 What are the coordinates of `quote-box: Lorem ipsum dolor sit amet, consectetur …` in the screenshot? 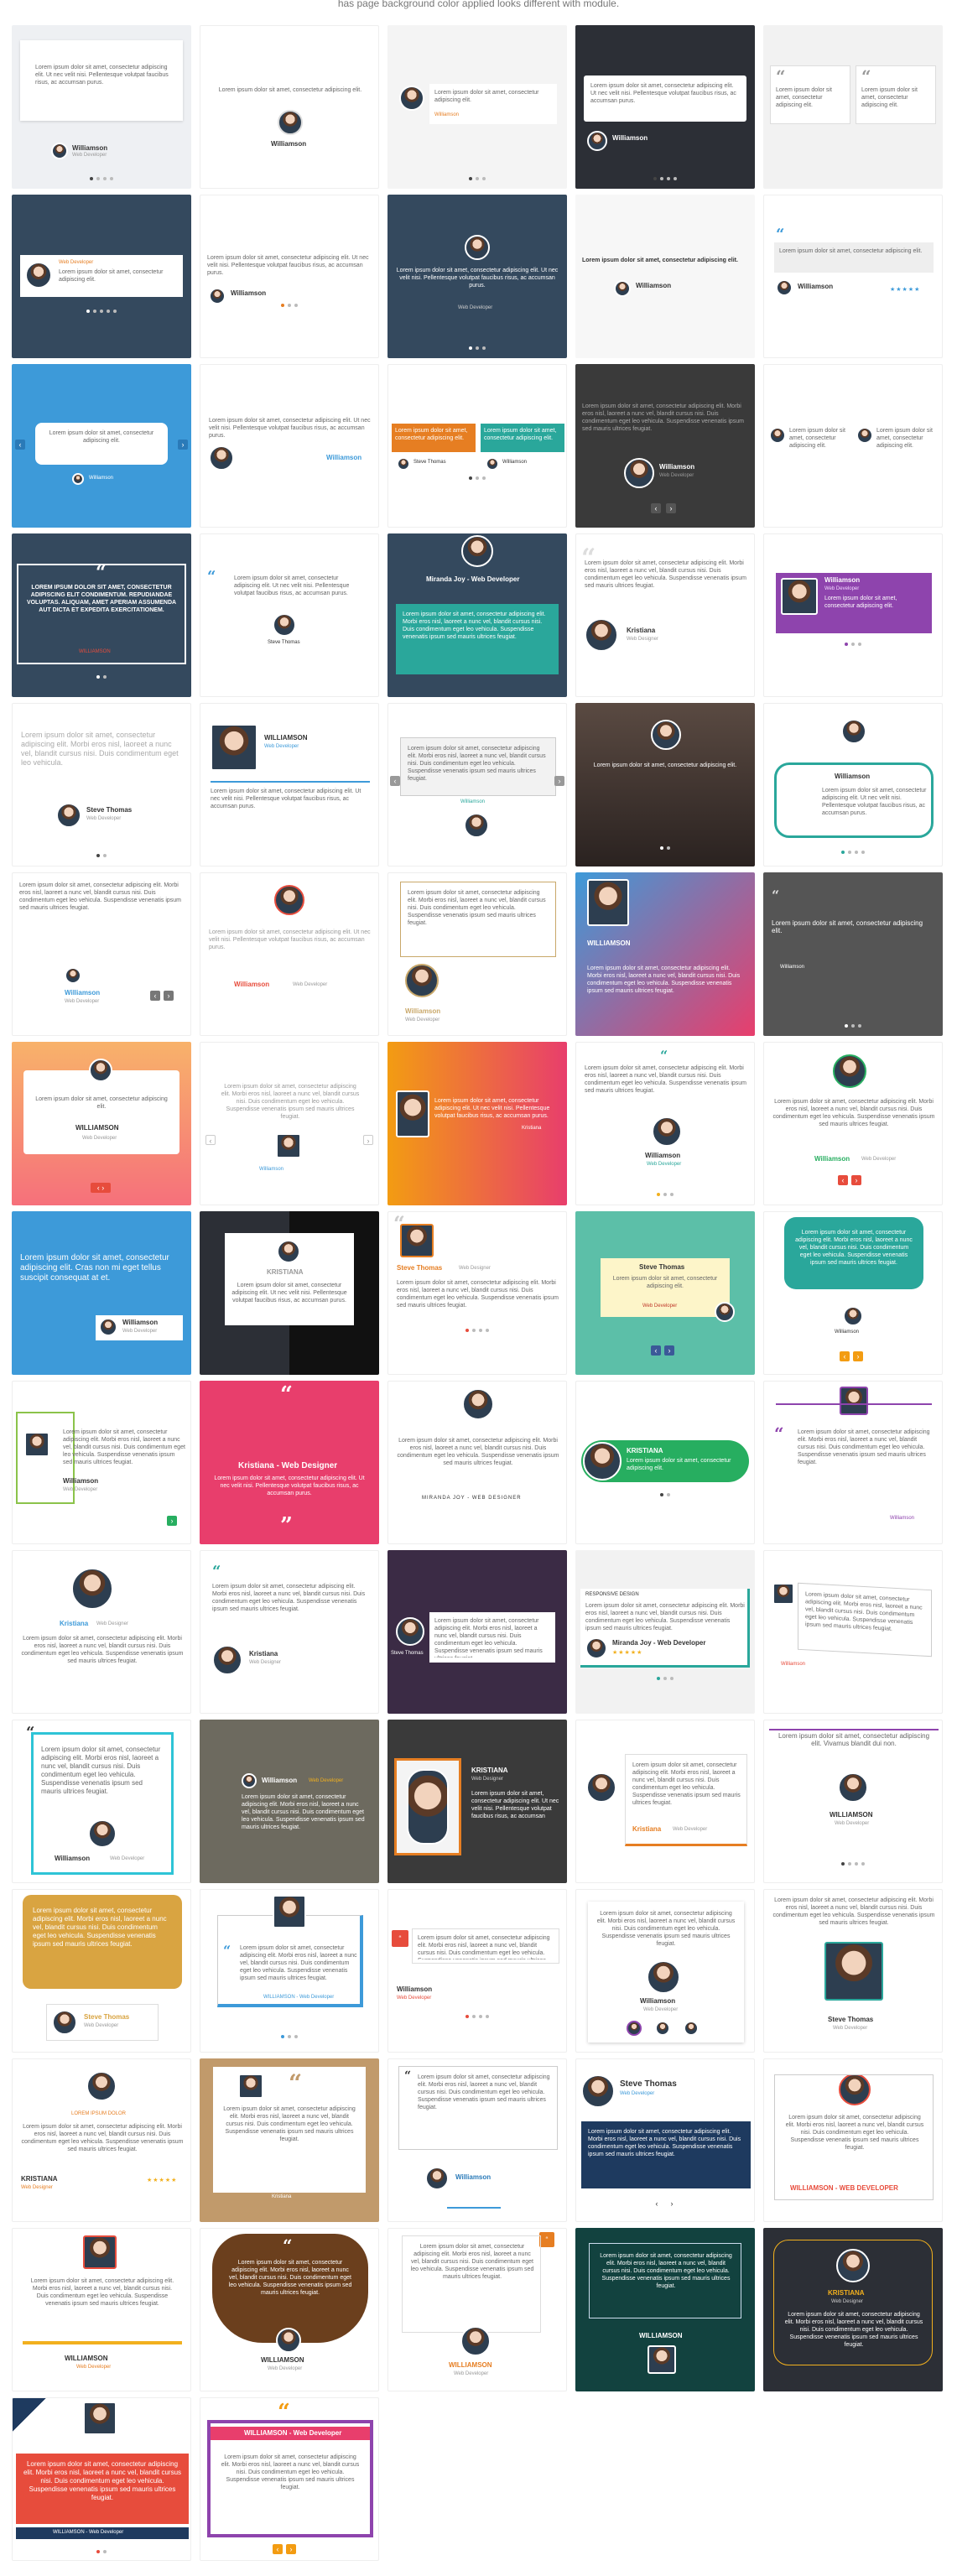 It's located at (666, 1972).